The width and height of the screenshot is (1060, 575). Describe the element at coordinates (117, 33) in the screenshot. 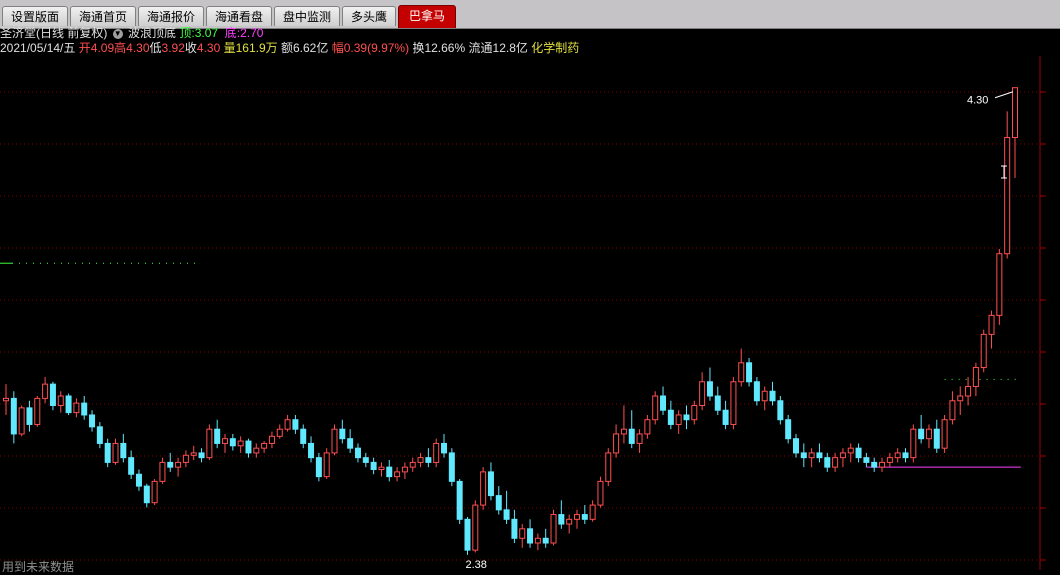

I see `indicator-toggle-icon: ▼` at that location.